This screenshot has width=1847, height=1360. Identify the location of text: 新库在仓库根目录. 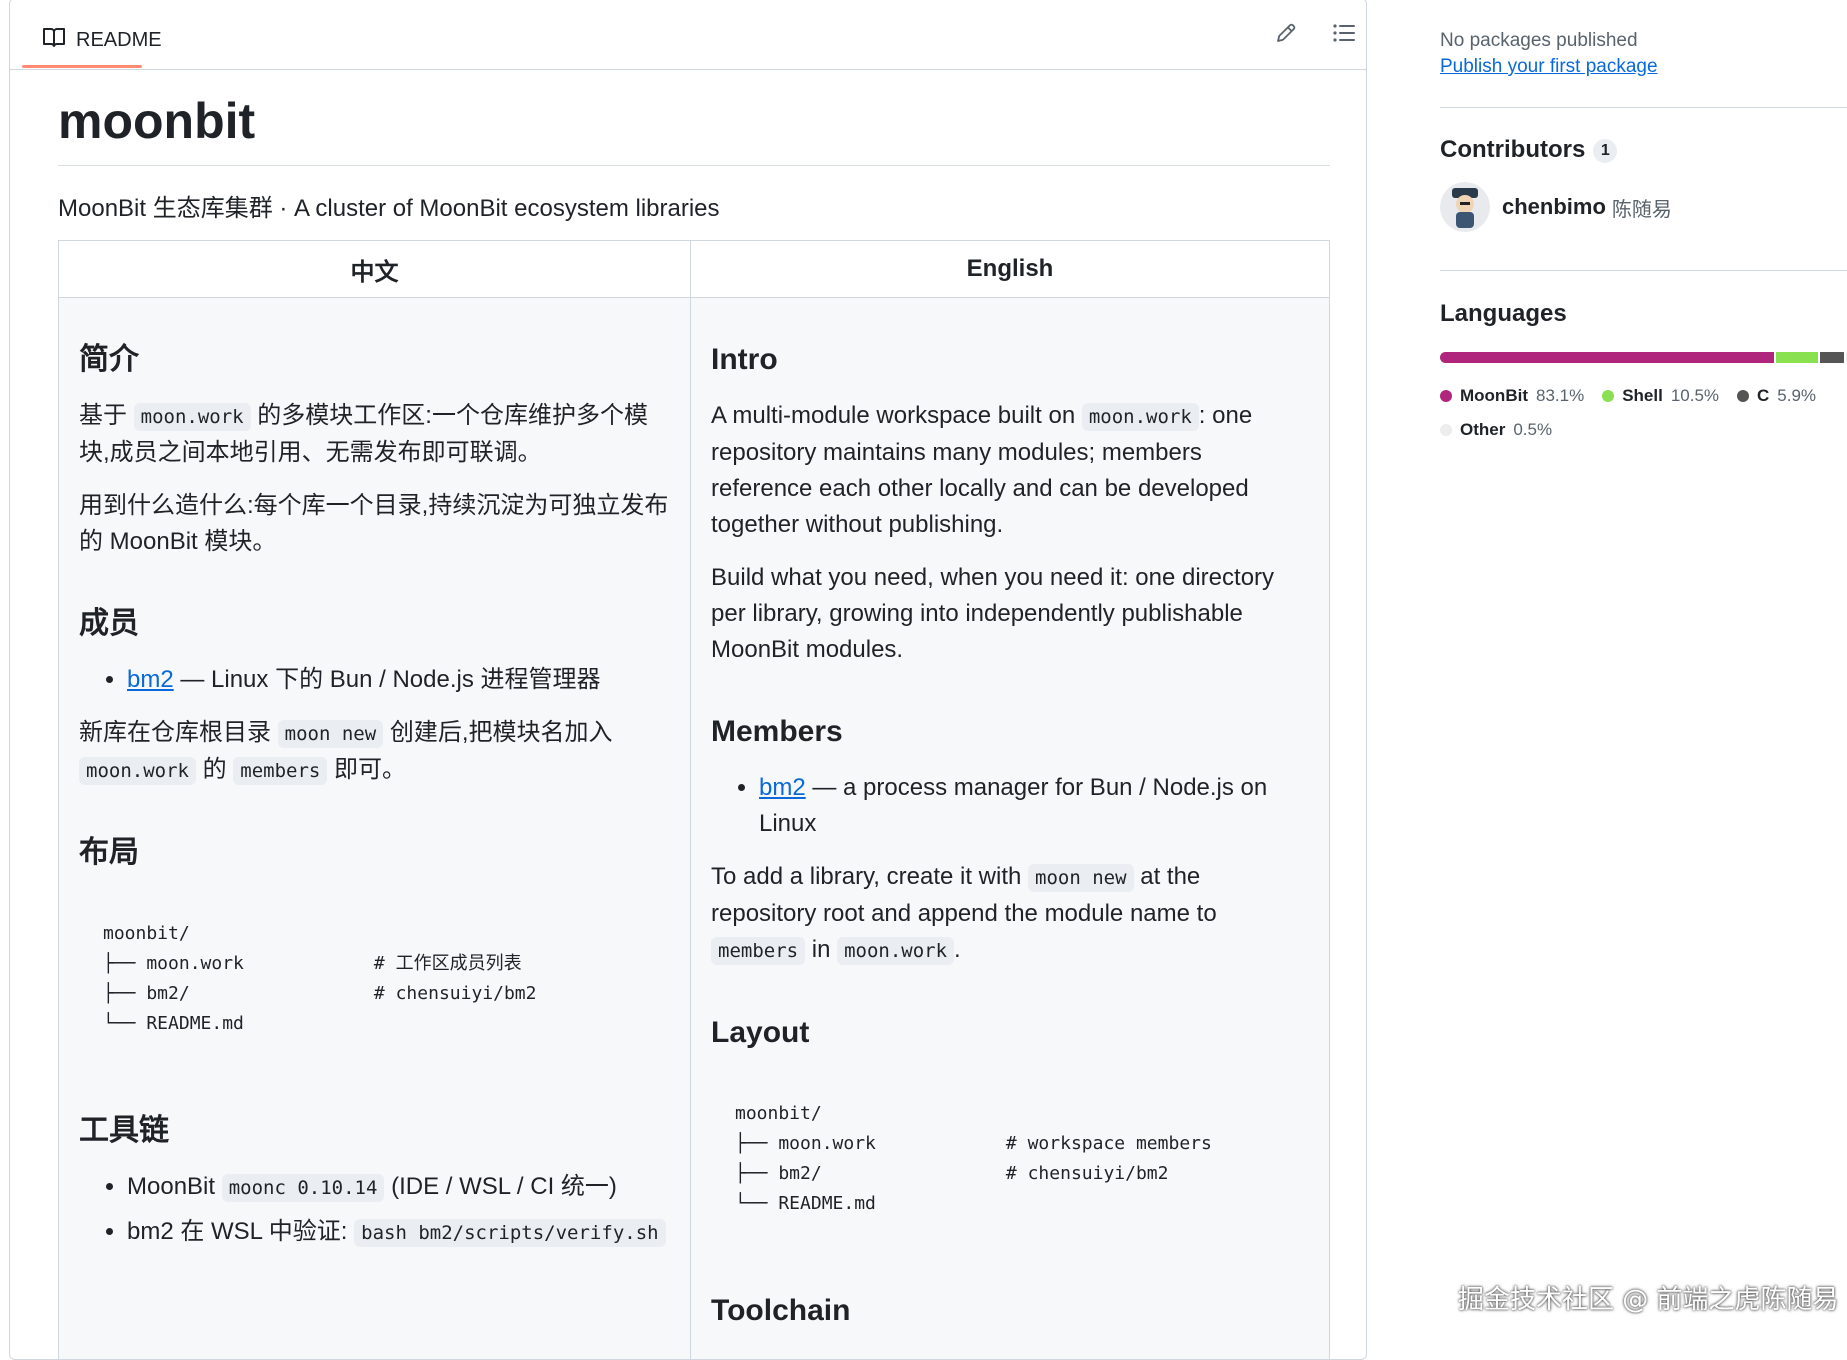
(175, 732).